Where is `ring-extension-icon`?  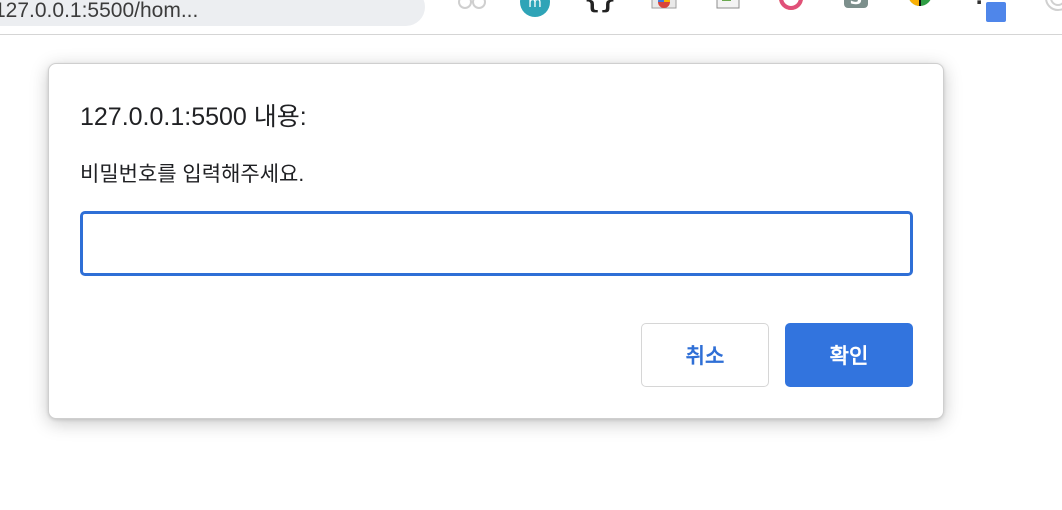 ring-extension-icon is located at coordinates (790, 8).